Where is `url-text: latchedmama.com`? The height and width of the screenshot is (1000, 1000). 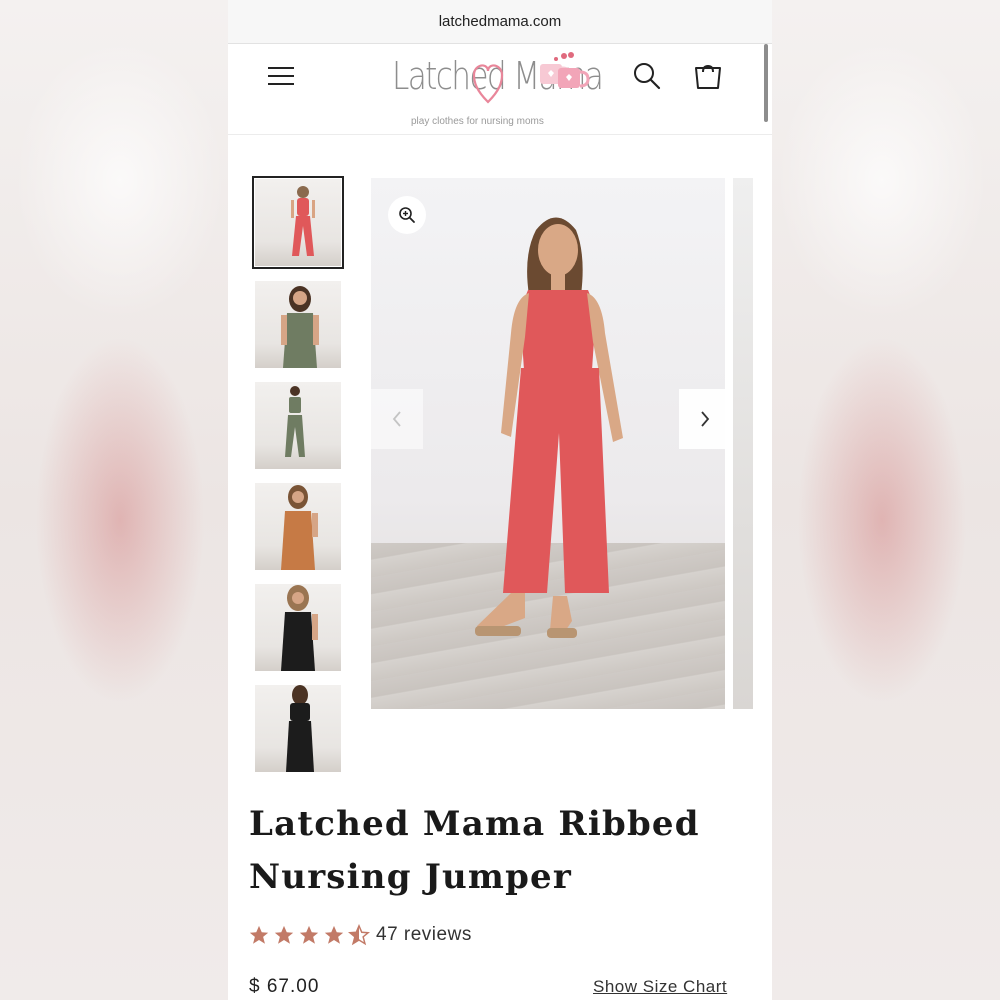
url-text: latchedmama.com is located at coordinates (500, 21).